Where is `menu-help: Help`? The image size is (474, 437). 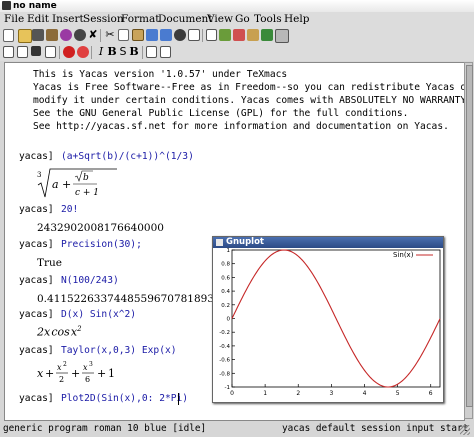 menu-help: Help is located at coordinates (296, 19).